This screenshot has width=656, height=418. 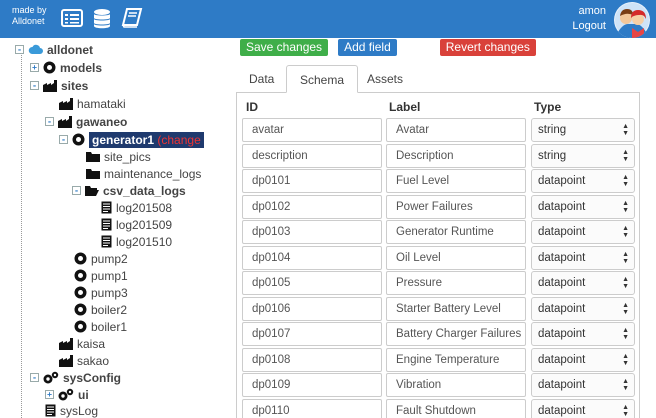 What do you see at coordinates (548, 107) in the screenshot?
I see `column-header-type: Type` at bounding box center [548, 107].